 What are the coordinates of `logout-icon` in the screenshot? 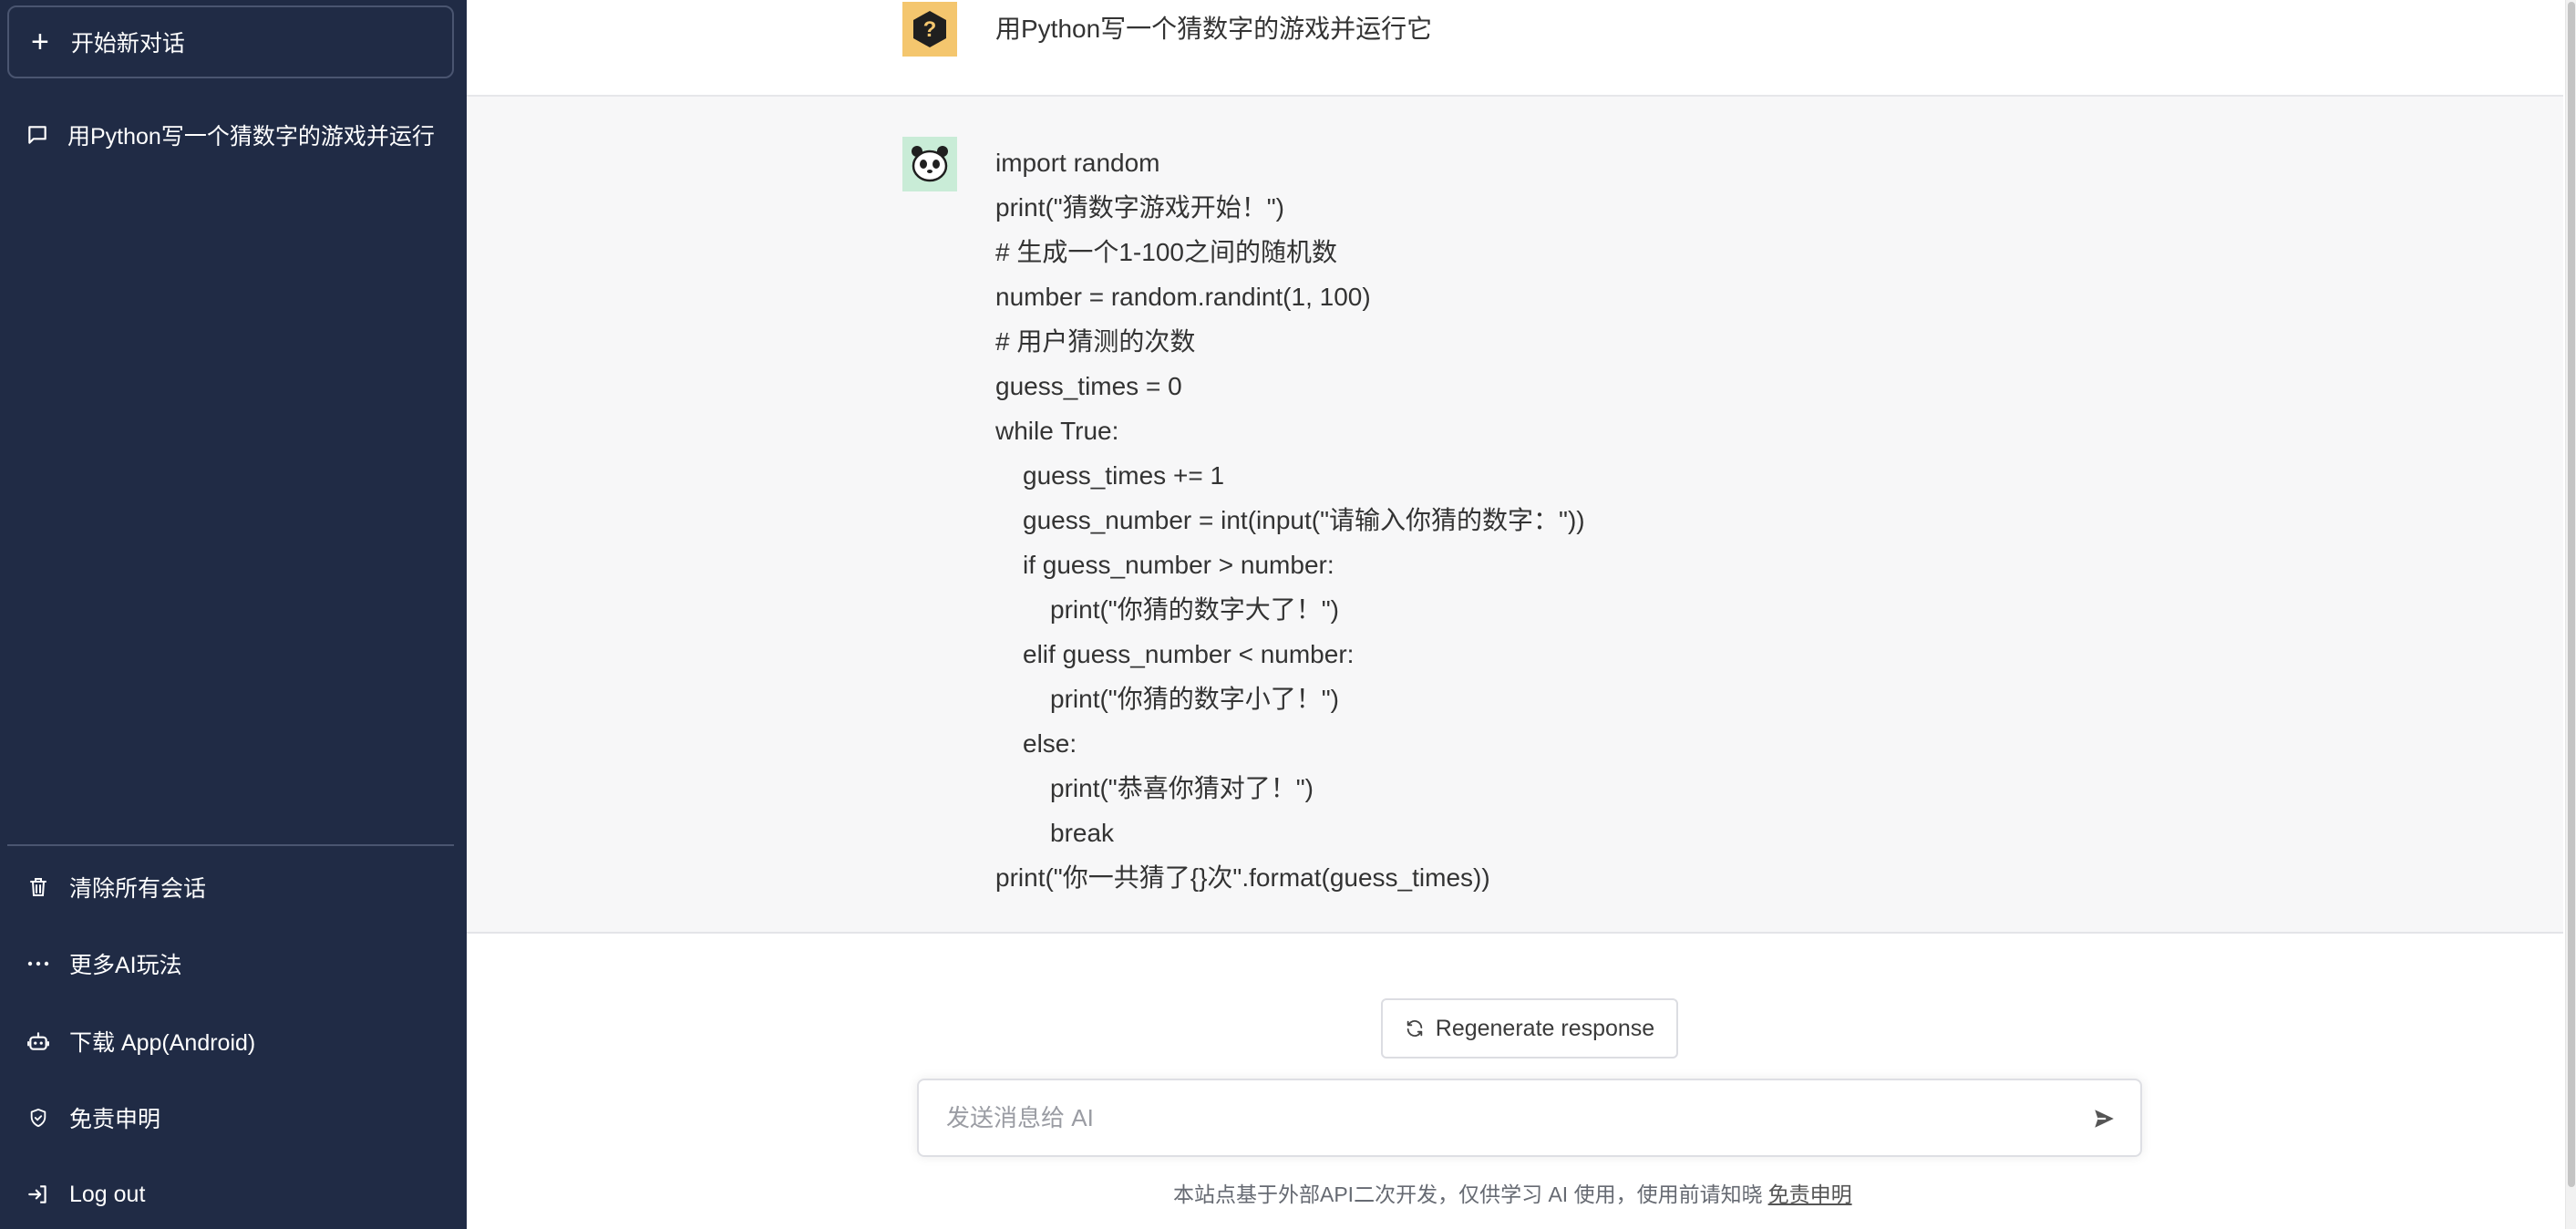 It's located at (38, 1194).